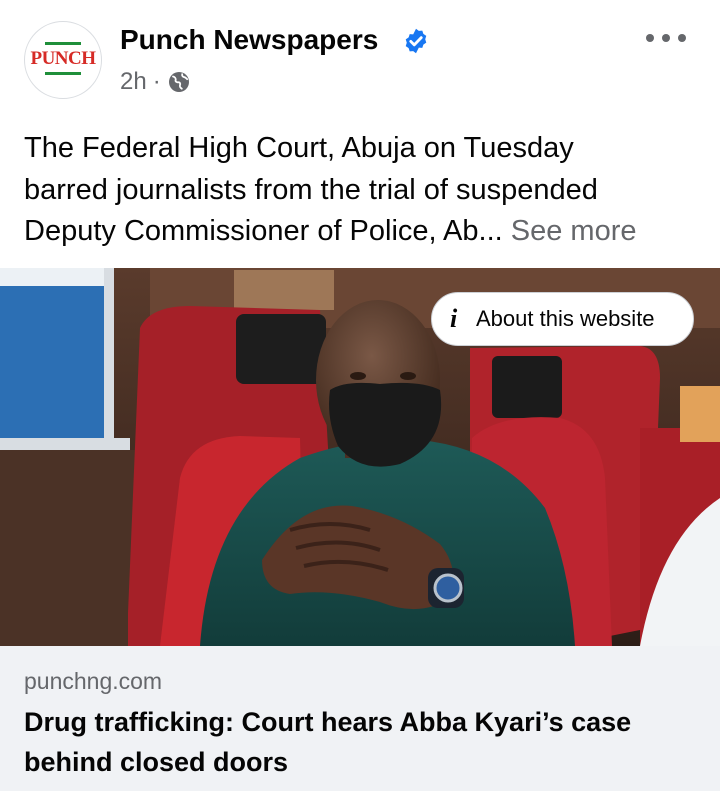  I want to click on post-timestamp: 2h, so click(133, 82).